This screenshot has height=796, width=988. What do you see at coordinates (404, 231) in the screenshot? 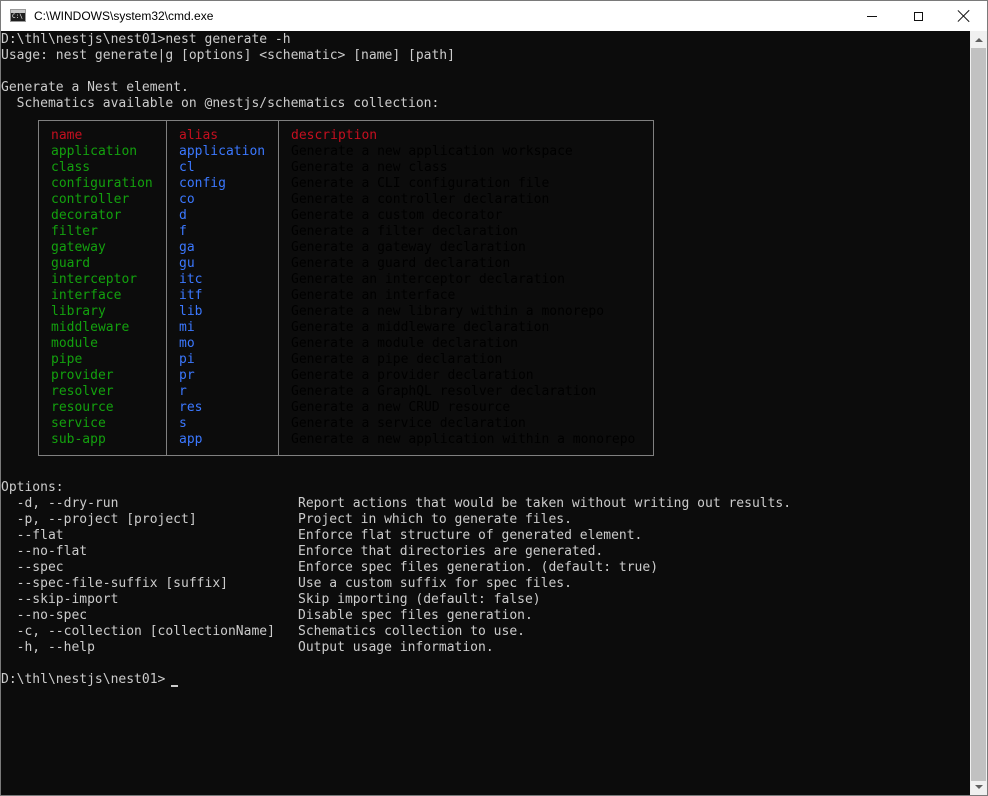
I see `row-description: Generate a filter declaration` at bounding box center [404, 231].